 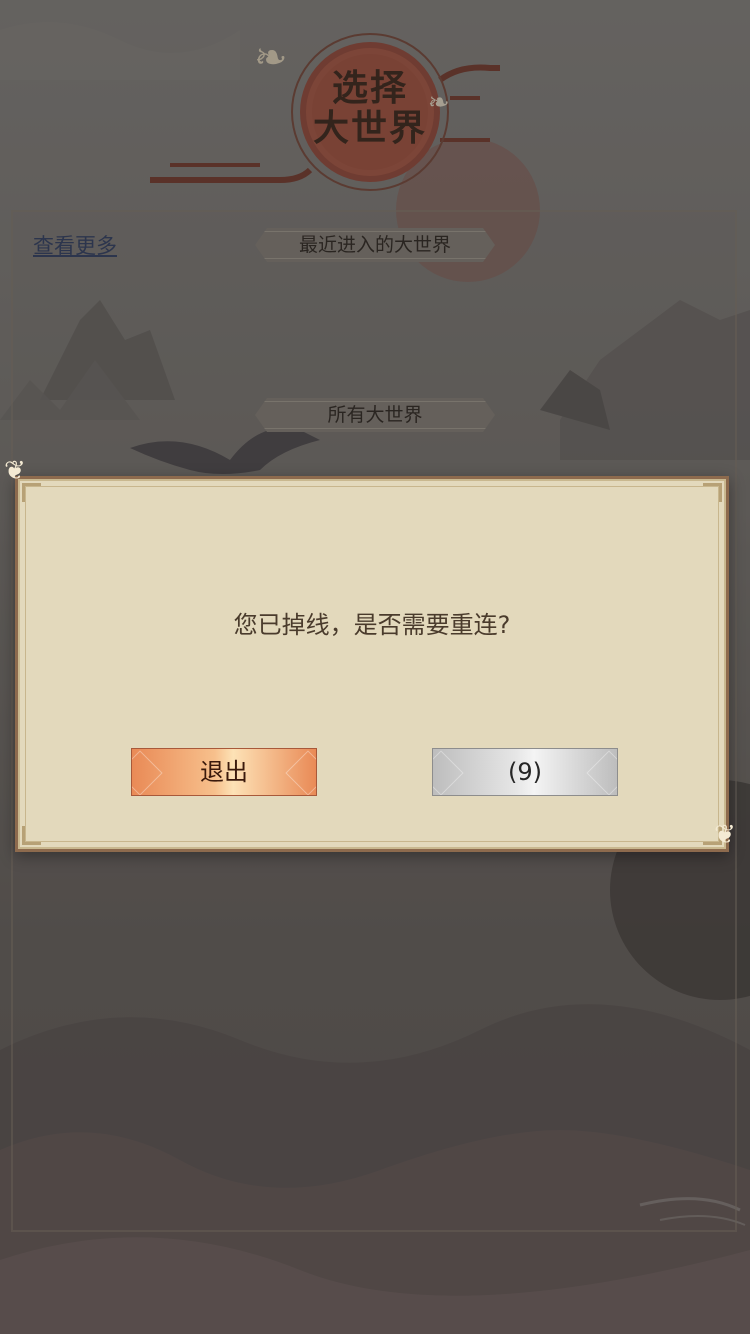 I want to click on exit-button-label: 退出, so click(x=224, y=772).